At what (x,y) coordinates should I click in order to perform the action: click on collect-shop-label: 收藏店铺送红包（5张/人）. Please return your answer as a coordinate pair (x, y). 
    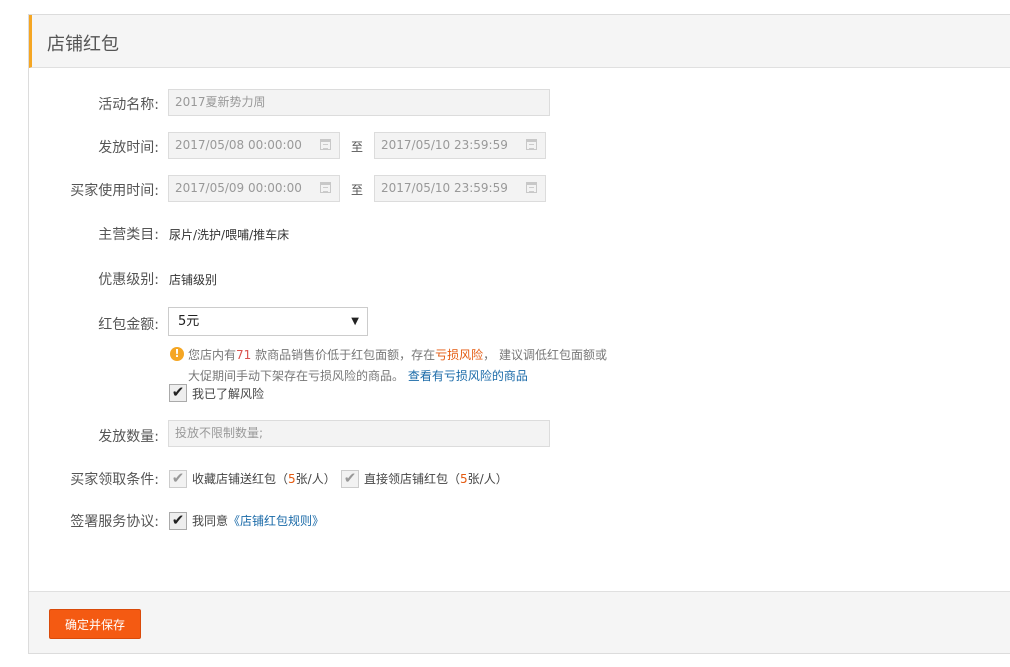
    Looking at the image, I should click on (264, 479).